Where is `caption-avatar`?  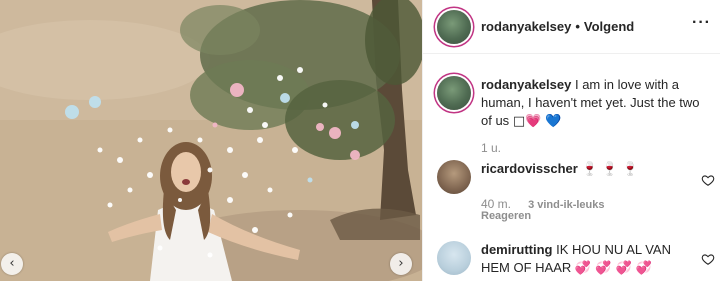 caption-avatar is located at coordinates (454, 93).